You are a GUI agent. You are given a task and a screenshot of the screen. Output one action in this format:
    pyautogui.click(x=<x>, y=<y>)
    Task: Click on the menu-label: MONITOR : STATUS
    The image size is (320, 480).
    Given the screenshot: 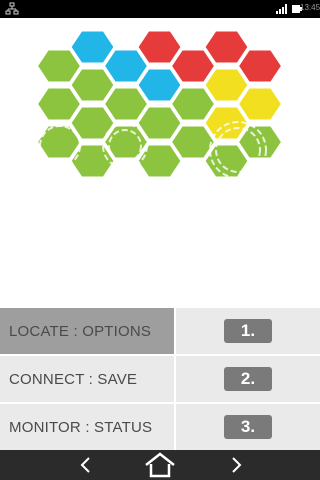 What is the action you would take?
    pyautogui.click(x=81, y=427)
    